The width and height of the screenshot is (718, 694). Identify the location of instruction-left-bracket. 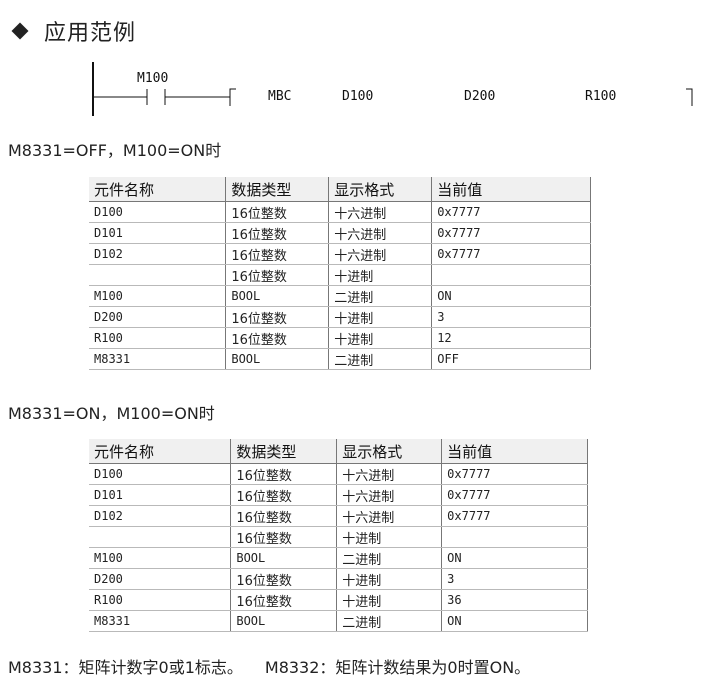
(232, 97).